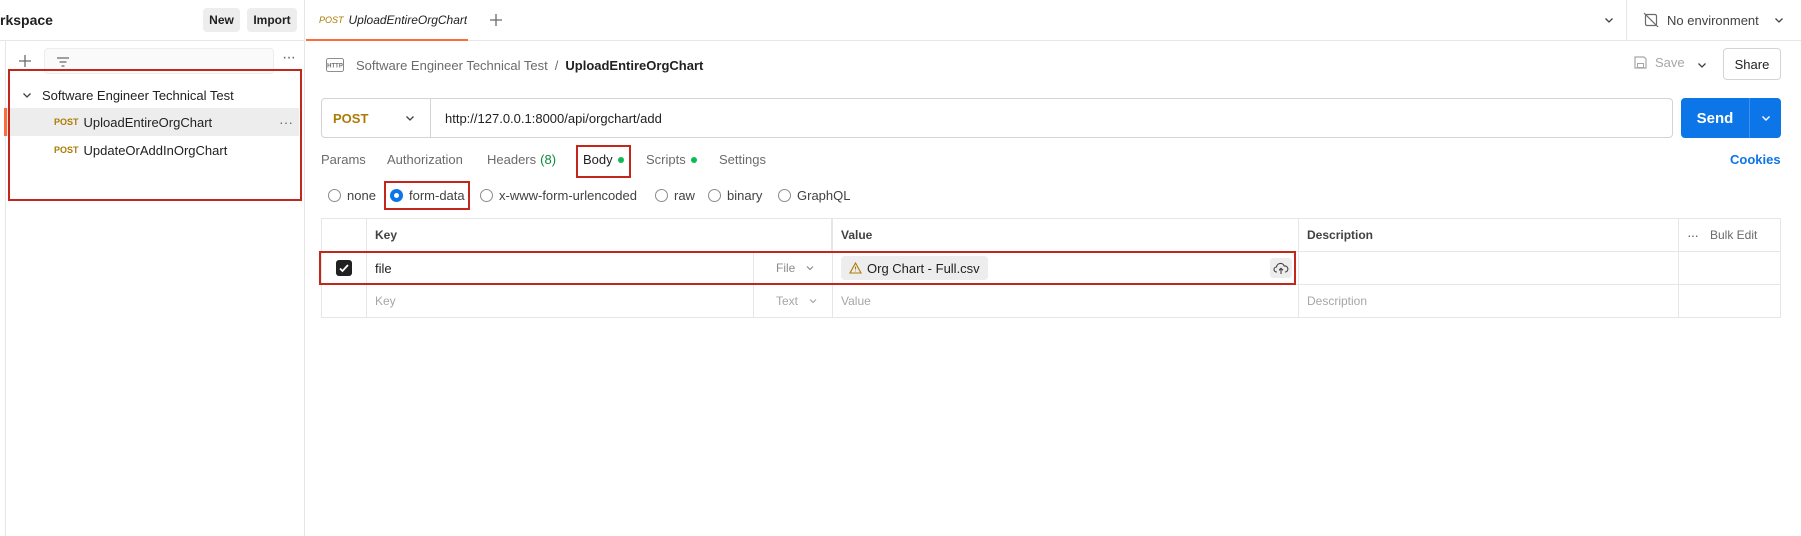 Image resolution: width=1801 pixels, height=536 pixels. Describe the element at coordinates (361, 195) in the screenshot. I see `radio-label: none` at that location.